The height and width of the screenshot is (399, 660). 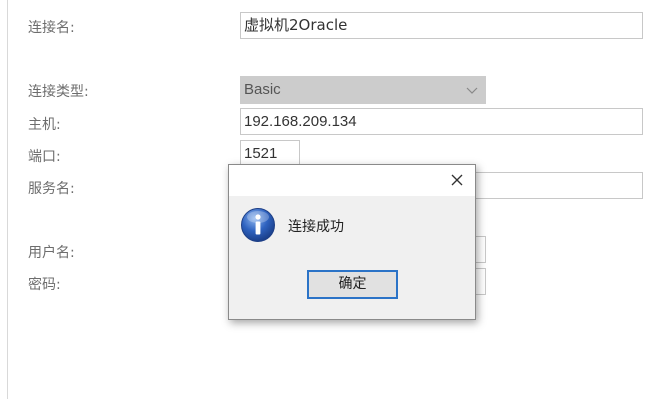 I want to click on username-label: 用户名:, so click(x=51, y=253).